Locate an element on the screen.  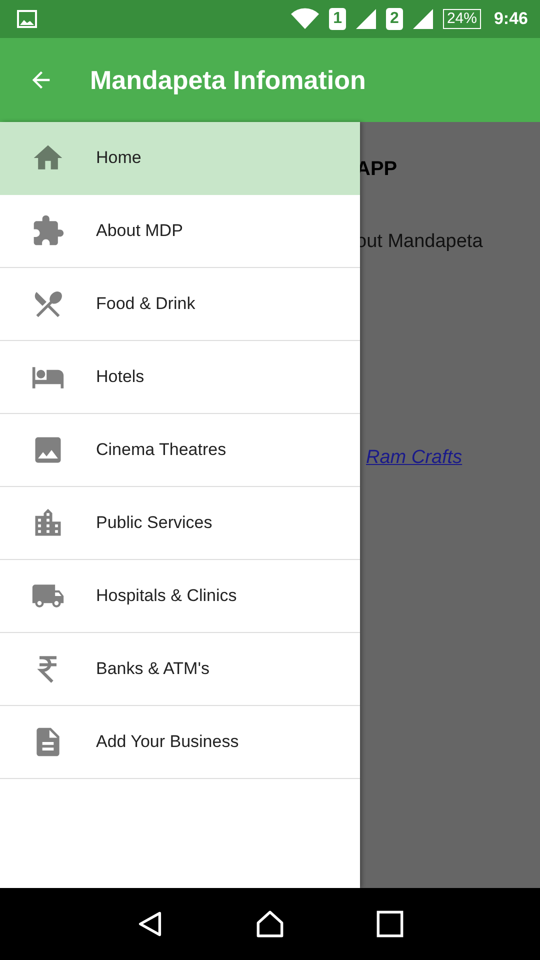
menu-item: Food & Drink is located at coordinates (180, 304).